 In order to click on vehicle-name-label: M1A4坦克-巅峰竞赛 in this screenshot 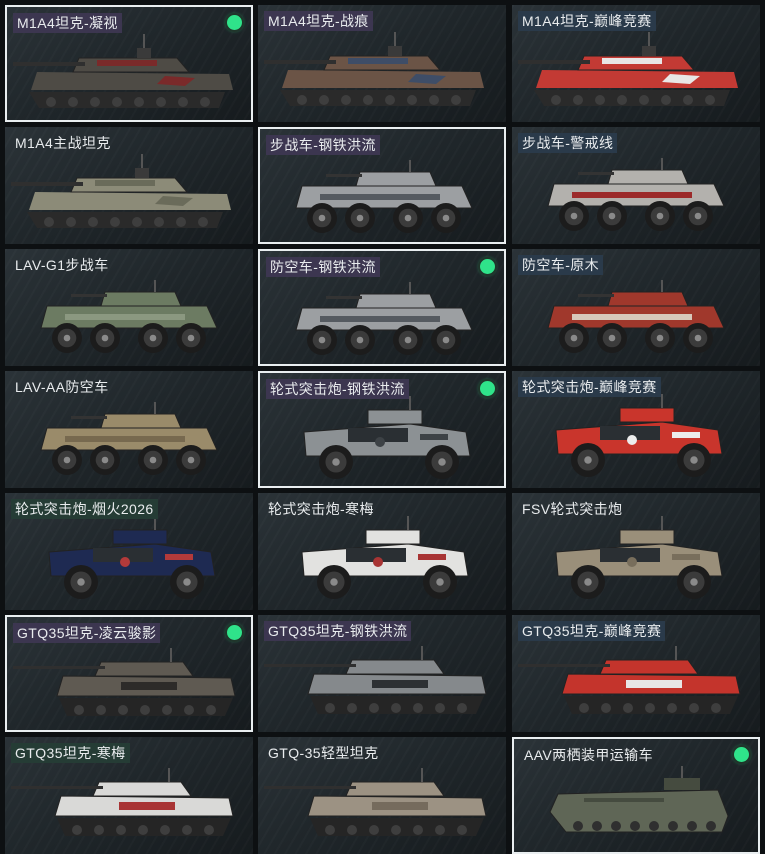, I will do `click(587, 21)`.